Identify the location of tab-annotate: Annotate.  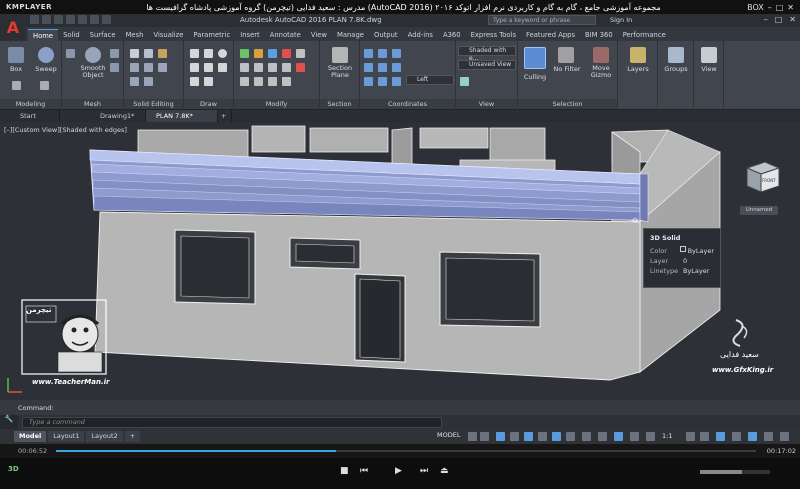
(285, 35).